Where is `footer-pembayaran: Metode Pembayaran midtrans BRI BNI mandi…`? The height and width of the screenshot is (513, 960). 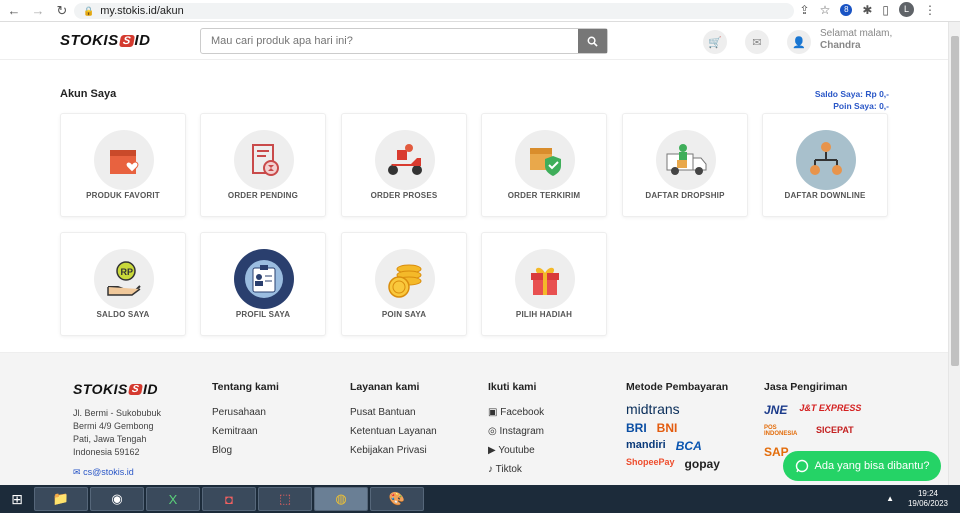
footer-pembayaran: Metode Pembayaran midtrans BRI BNI mandi… is located at coordinates (677, 428).